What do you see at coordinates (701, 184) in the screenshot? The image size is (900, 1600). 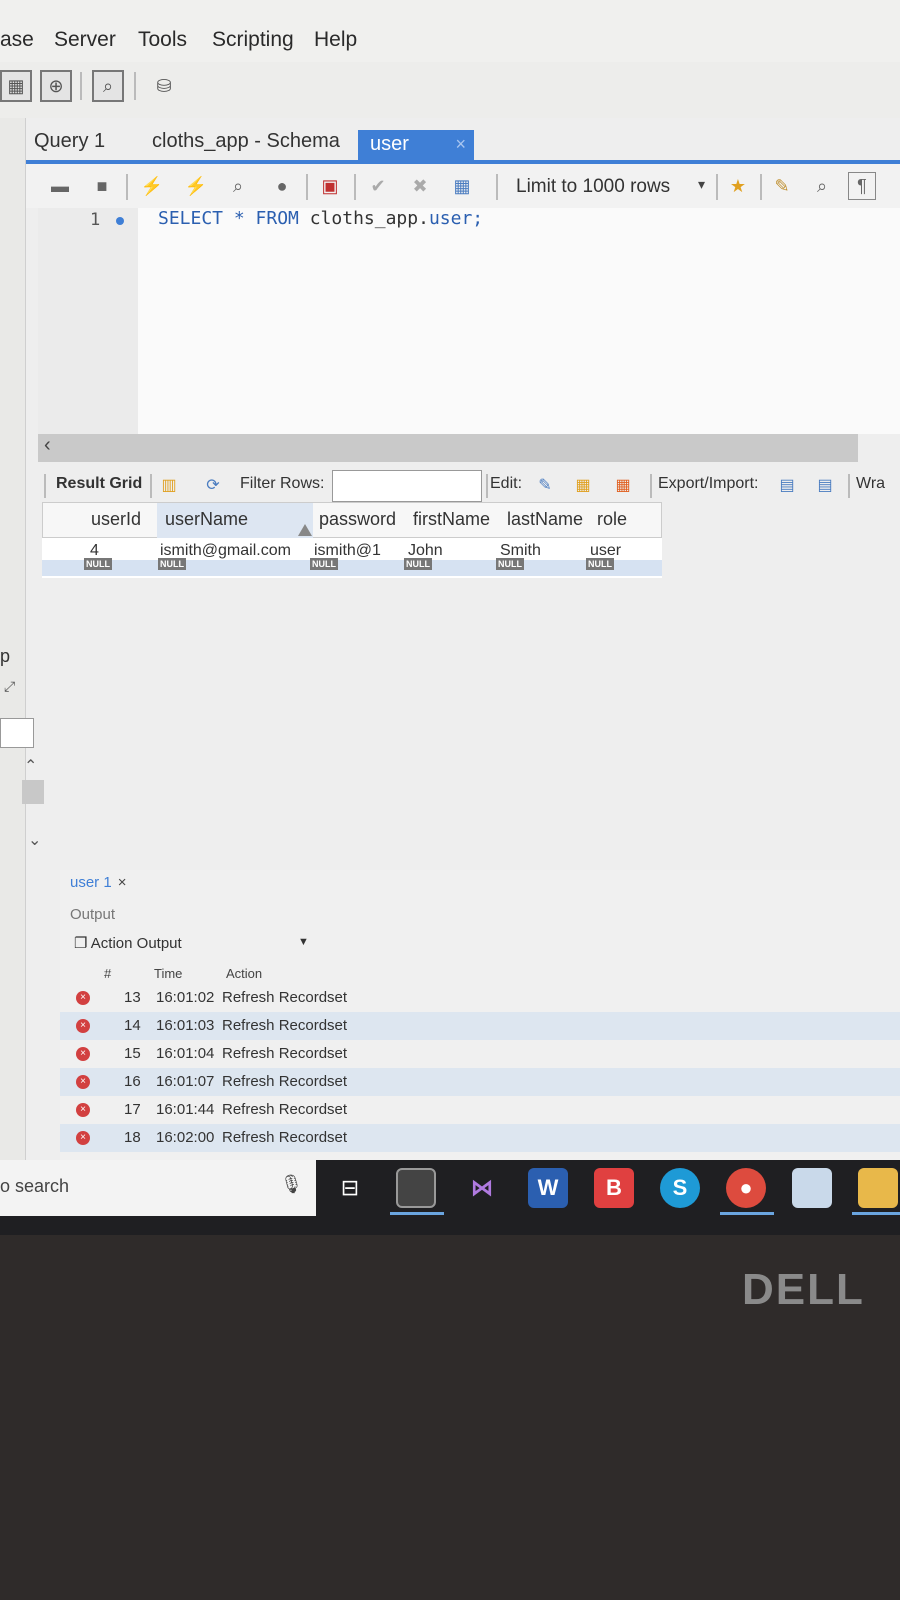 I see `chevron-down-icon: ▾` at bounding box center [701, 184].